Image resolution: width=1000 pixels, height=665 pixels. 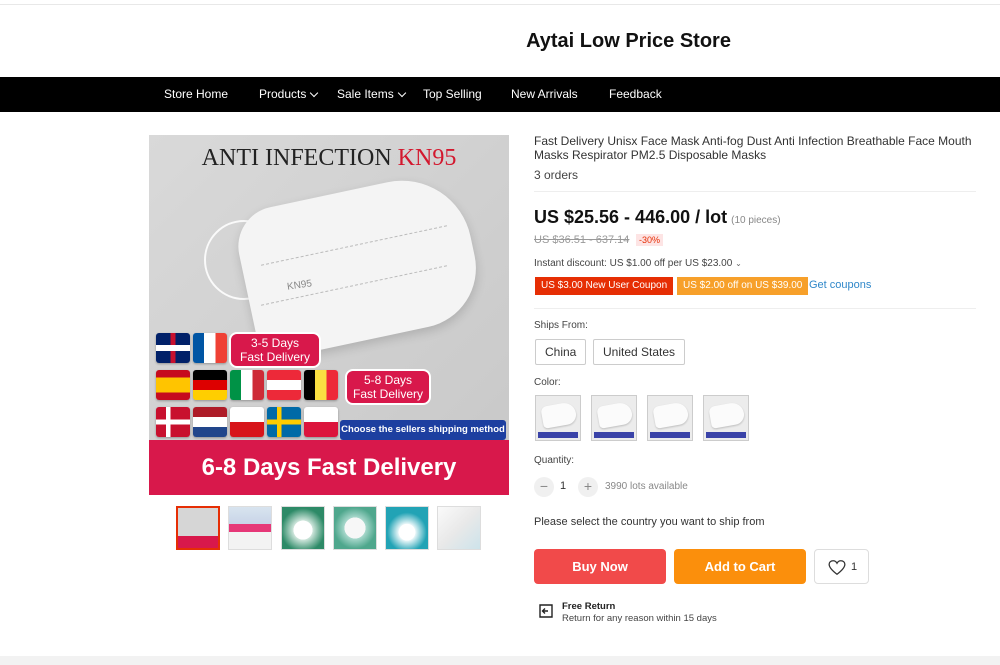 I want to click on price-value: US $25.56 - 446.00 / lot, so click(x=631, y=217).